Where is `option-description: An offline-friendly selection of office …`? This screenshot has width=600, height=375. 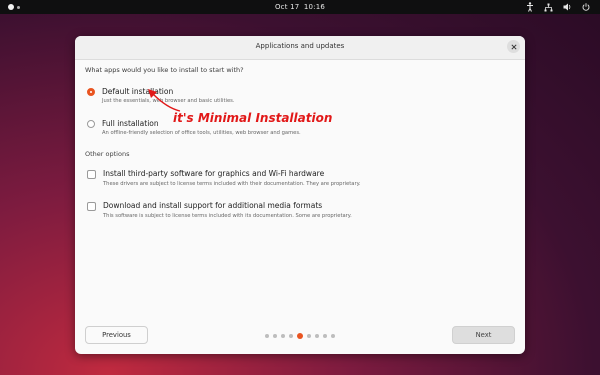
option-description: An offline-friendly selection of office … is located at coordinates (201, 133).